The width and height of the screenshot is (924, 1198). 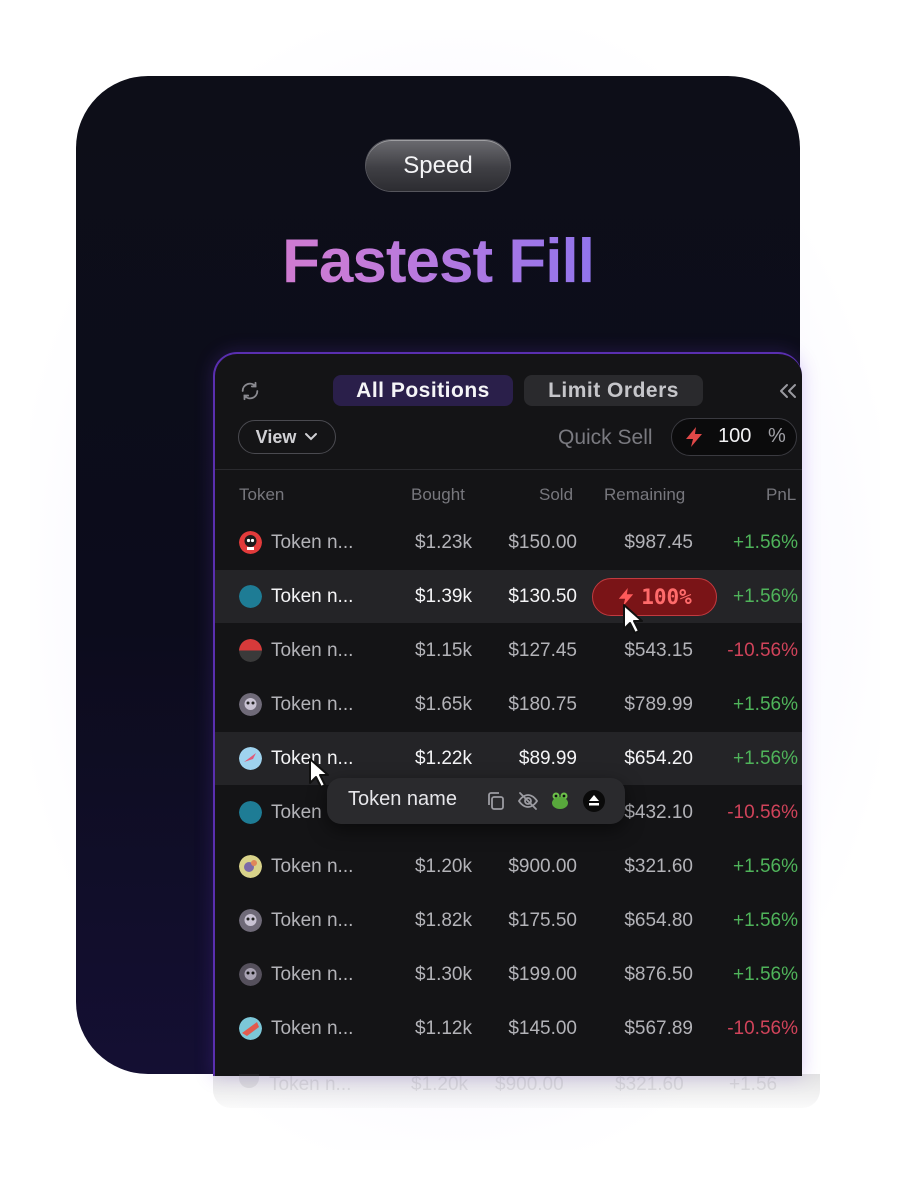 What do you see at coordinates (542, 1028) in the screenshot?
I see `sold-value: $145.00` at bounding box center [542, 1028].